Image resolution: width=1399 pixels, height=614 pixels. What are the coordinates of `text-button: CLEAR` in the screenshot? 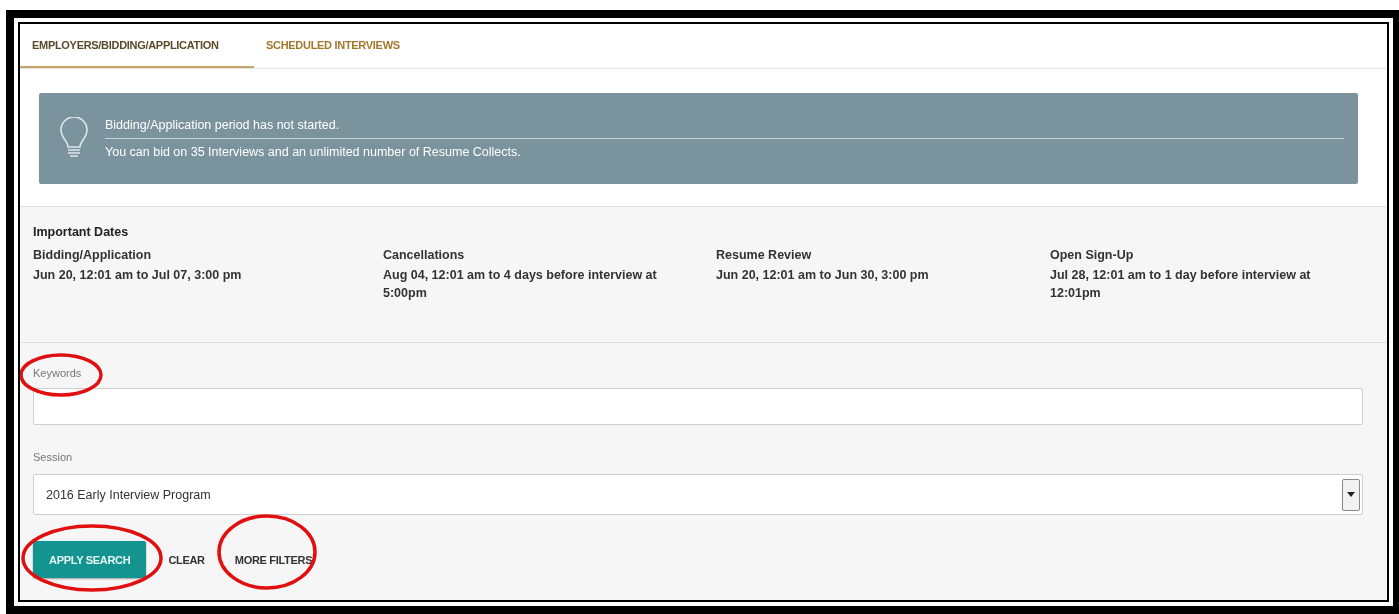 It's located at (186, 559).